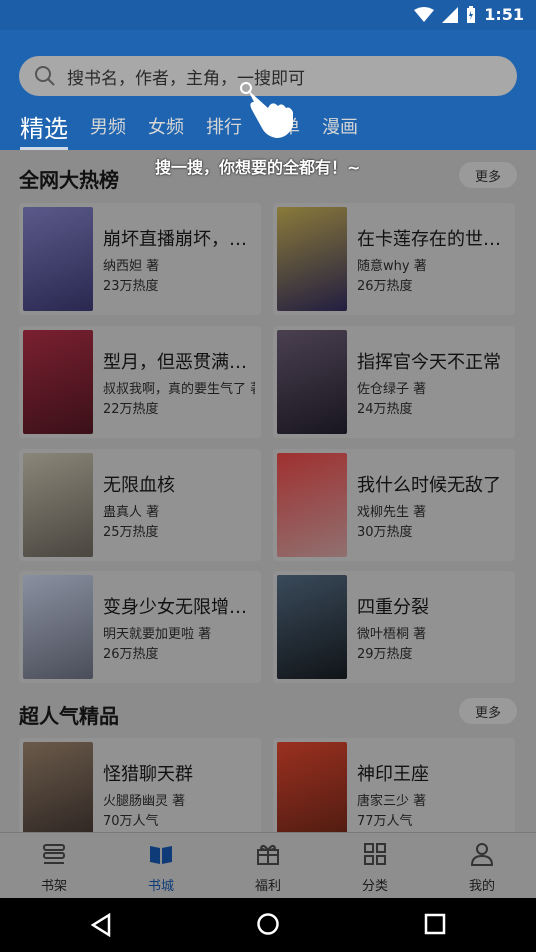 The image size is (536, 952). I want to click on book-card: 我什么时候无敌了 戏柳先生 著 30万热度, so click(394, 505).